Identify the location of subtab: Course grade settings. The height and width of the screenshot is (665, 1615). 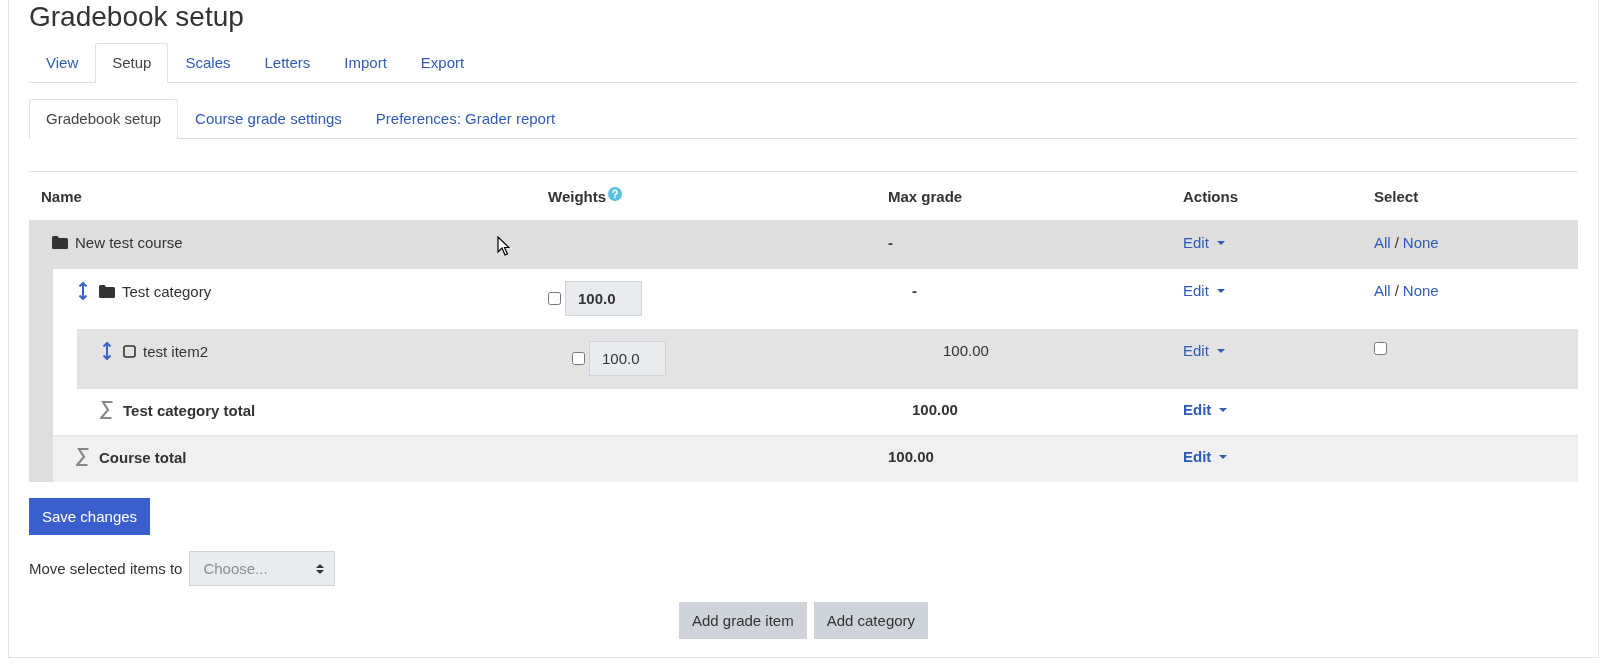
(268, 119).